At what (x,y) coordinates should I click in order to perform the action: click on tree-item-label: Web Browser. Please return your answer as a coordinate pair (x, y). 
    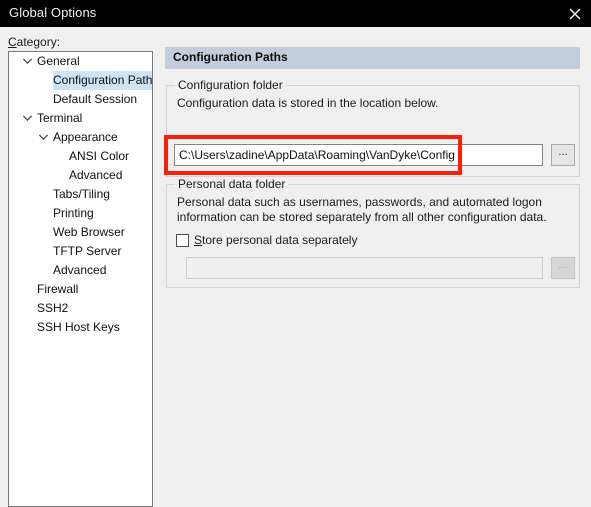
    Looking at the image, I should click on (89, 232).